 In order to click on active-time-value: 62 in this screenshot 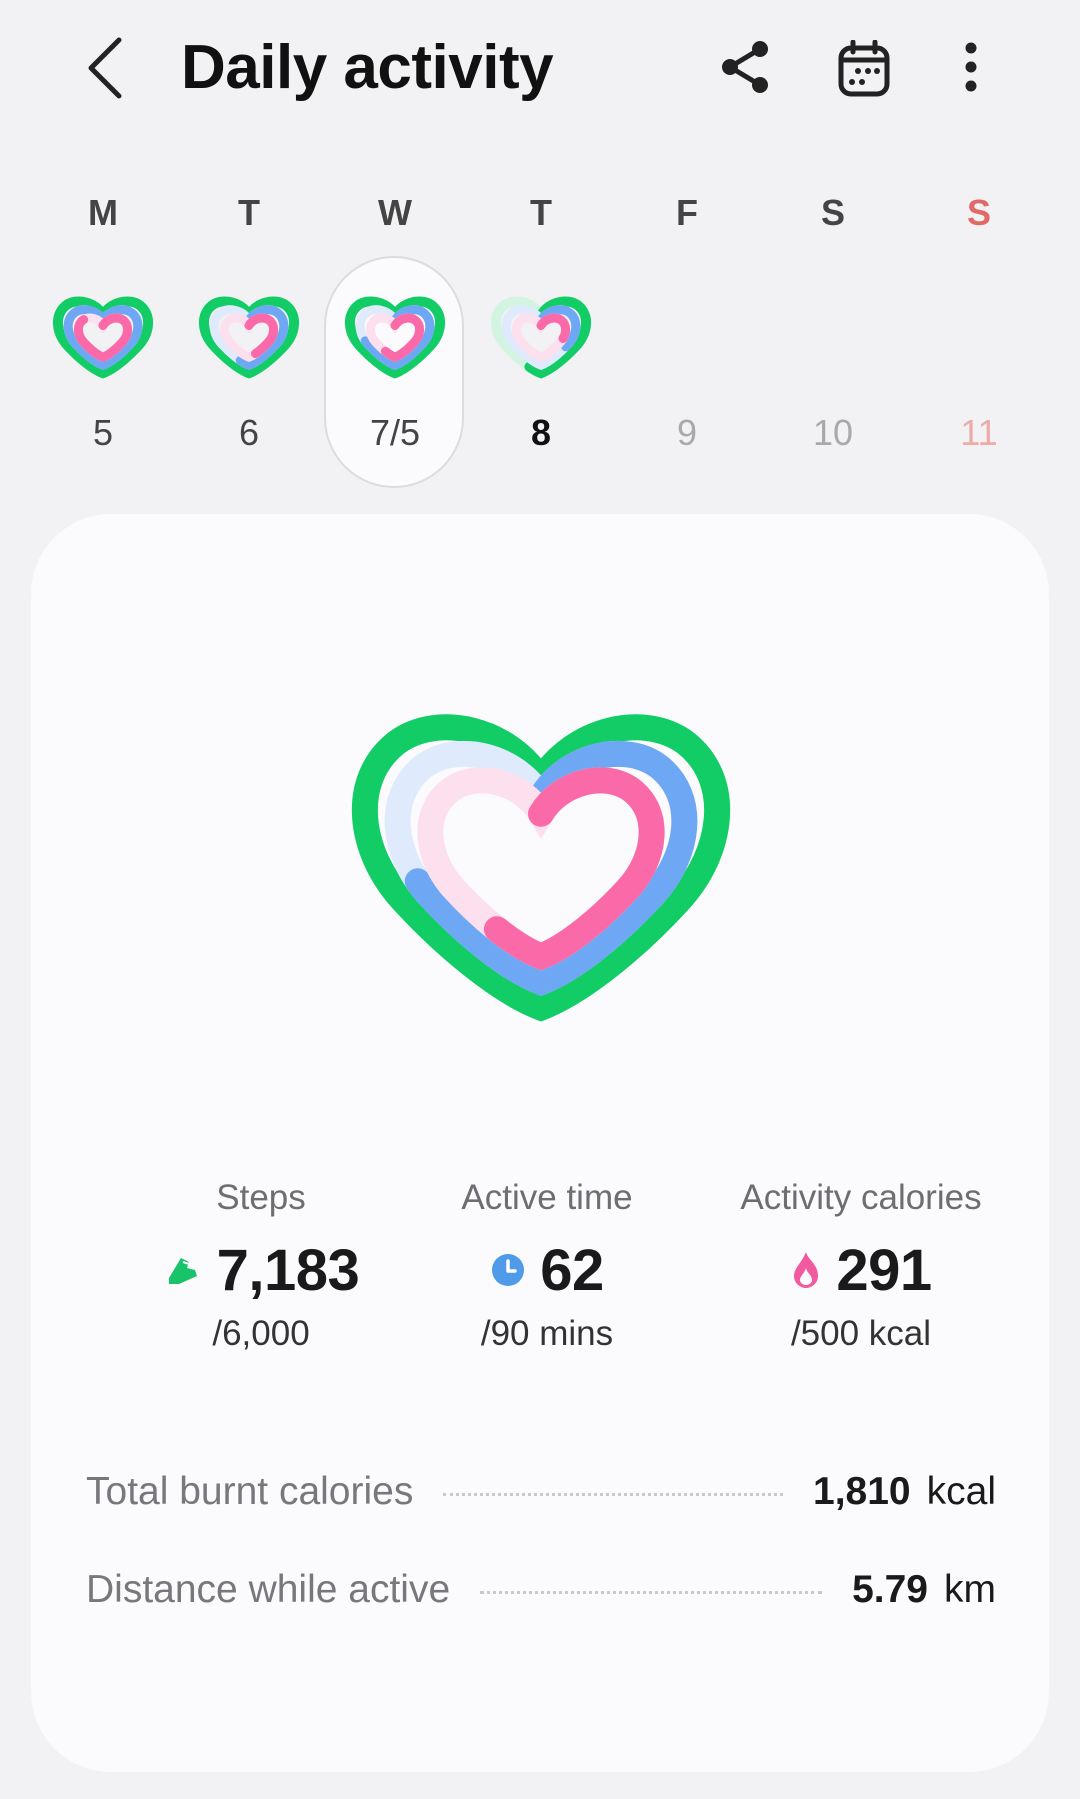, I will do `click(572, 1270)`.